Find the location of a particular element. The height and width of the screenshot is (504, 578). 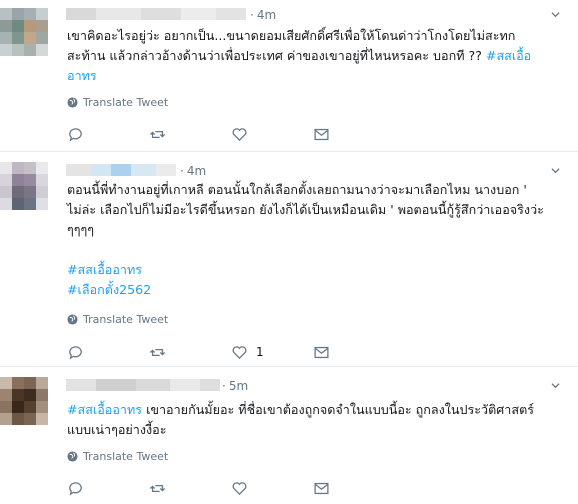

tweet-actions: 1 is located at coordinates (231, 352).